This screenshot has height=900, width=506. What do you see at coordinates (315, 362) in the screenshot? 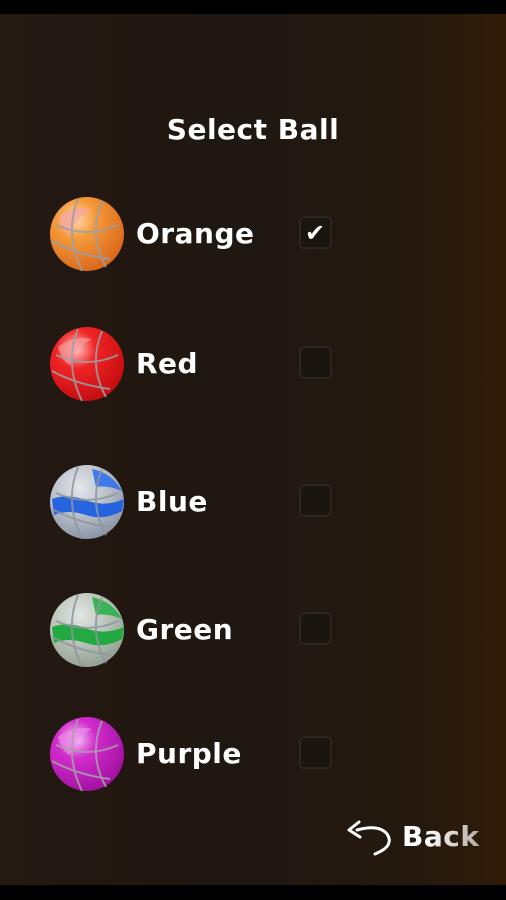
I see `checkbox-red` at bounding box center [315, 362].